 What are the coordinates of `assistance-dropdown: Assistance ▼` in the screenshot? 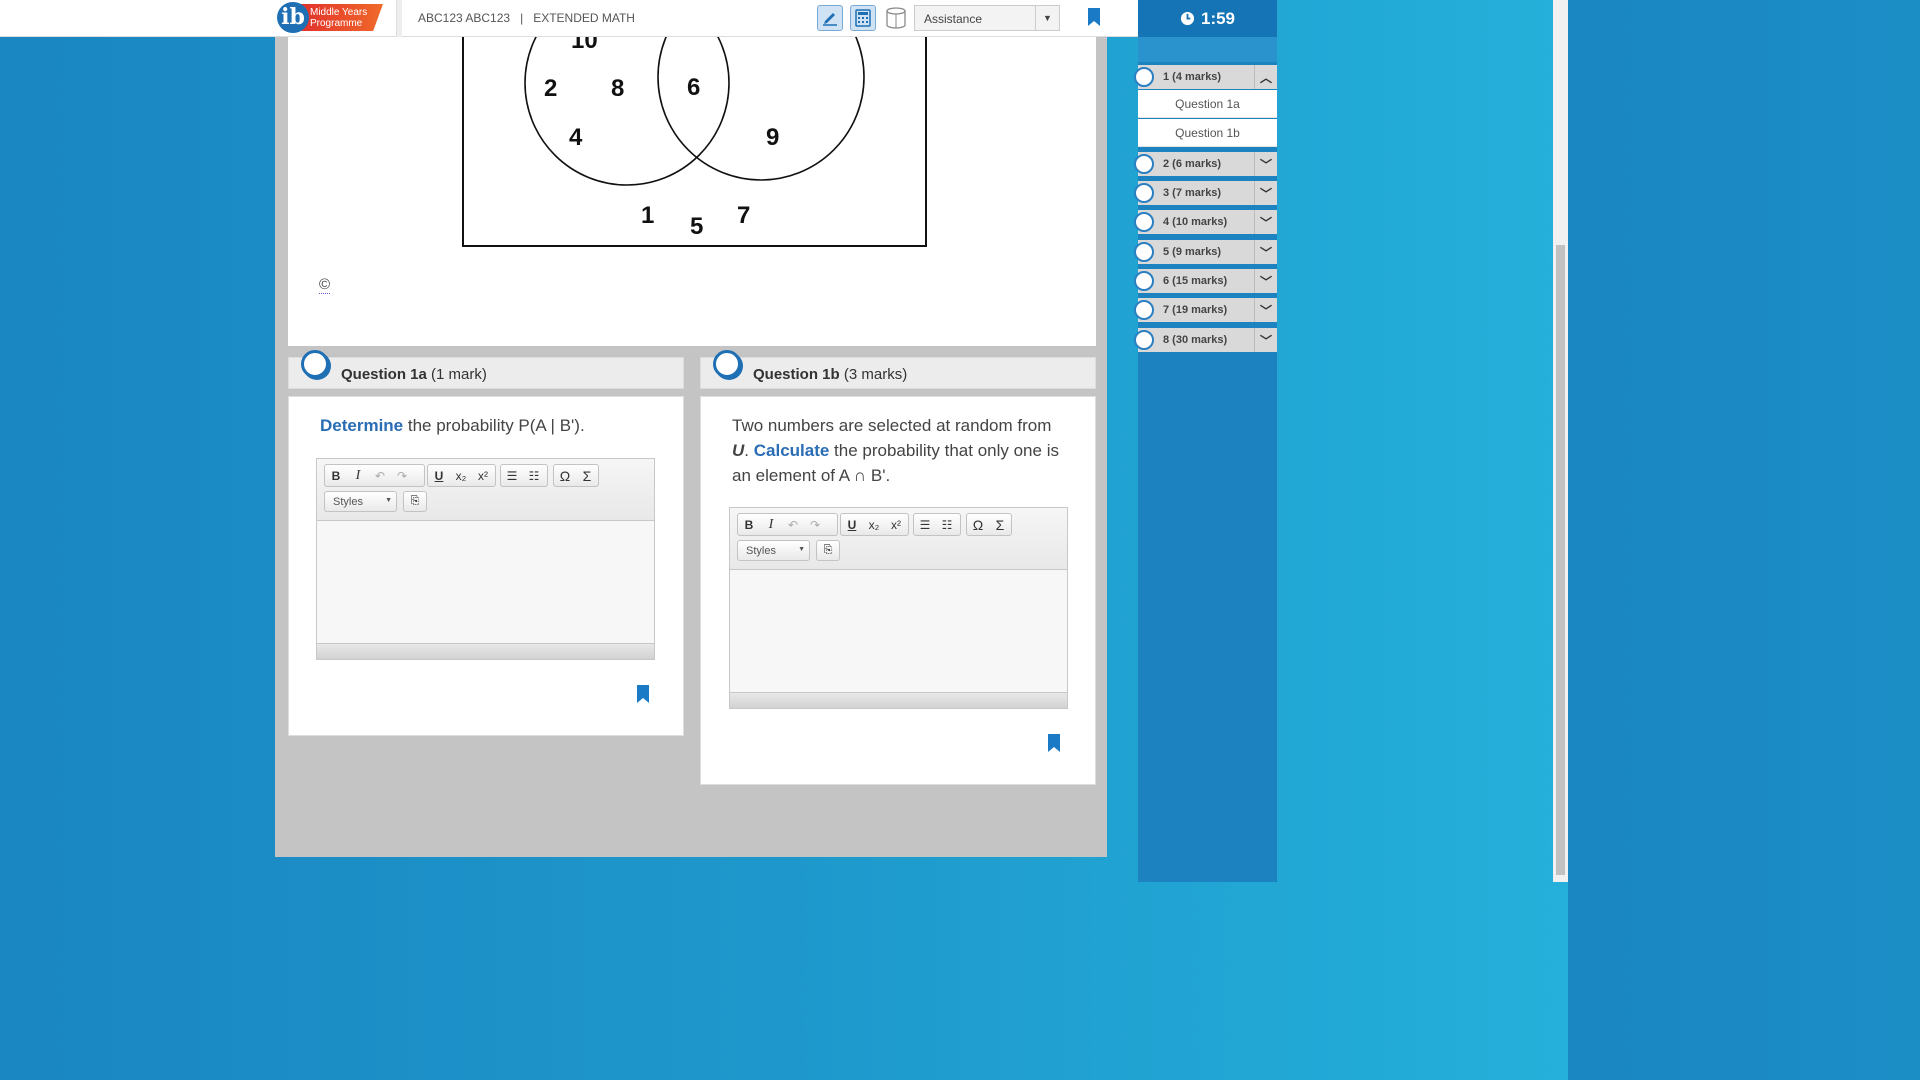 It's located at (987, 18).